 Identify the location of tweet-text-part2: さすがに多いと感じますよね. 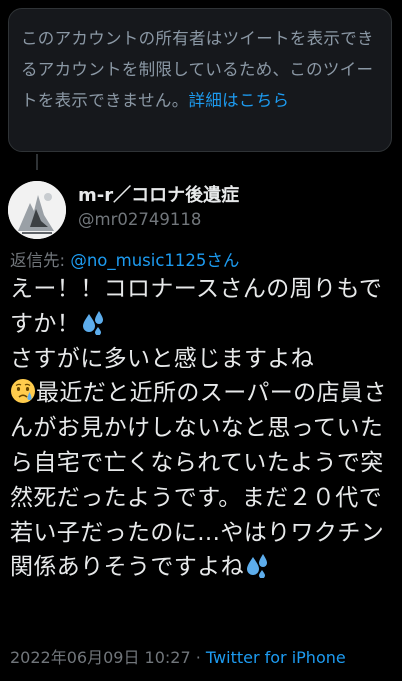
(162, 358).